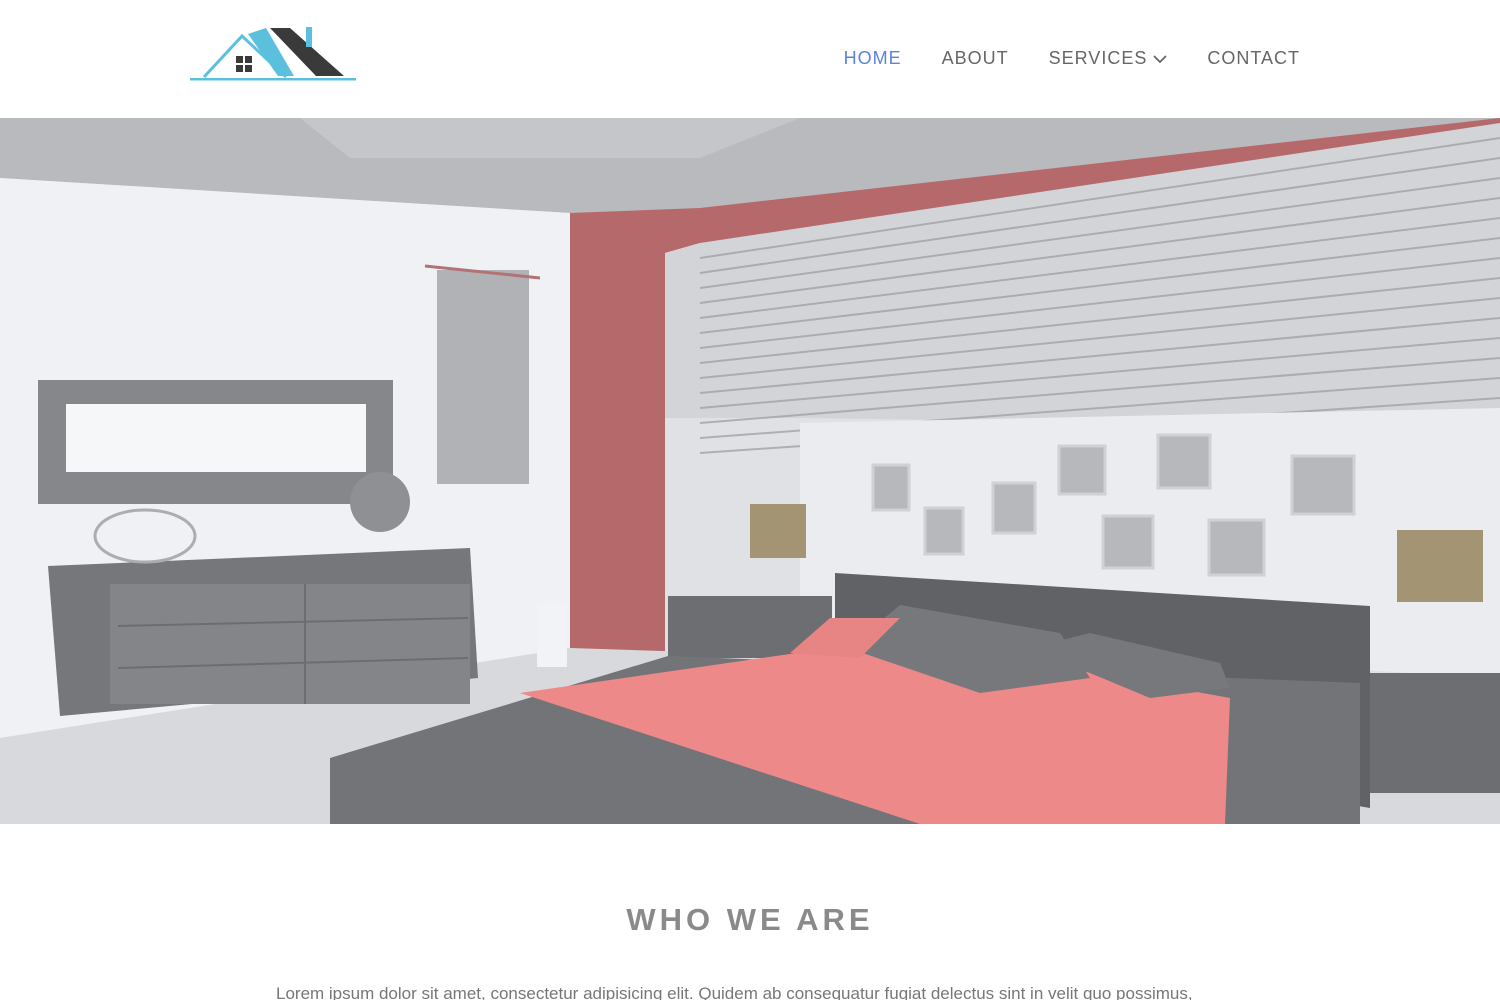  I want to click on main-nav: HOME ABOUT SERVICES CONTACT, so click(1052, 58).